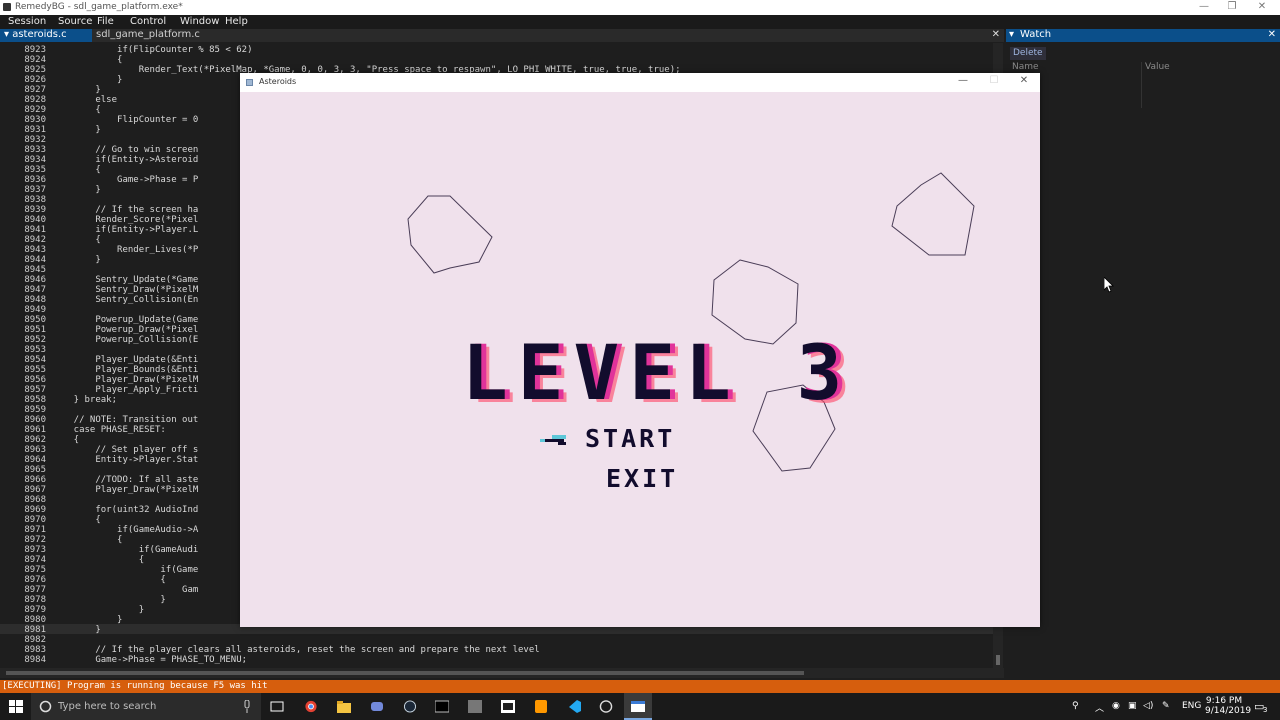 The width and height of the screenshot is (1280, 720). I want to click on tab-asteroids-c: ▾ asteroids.c, so click(46, 35).